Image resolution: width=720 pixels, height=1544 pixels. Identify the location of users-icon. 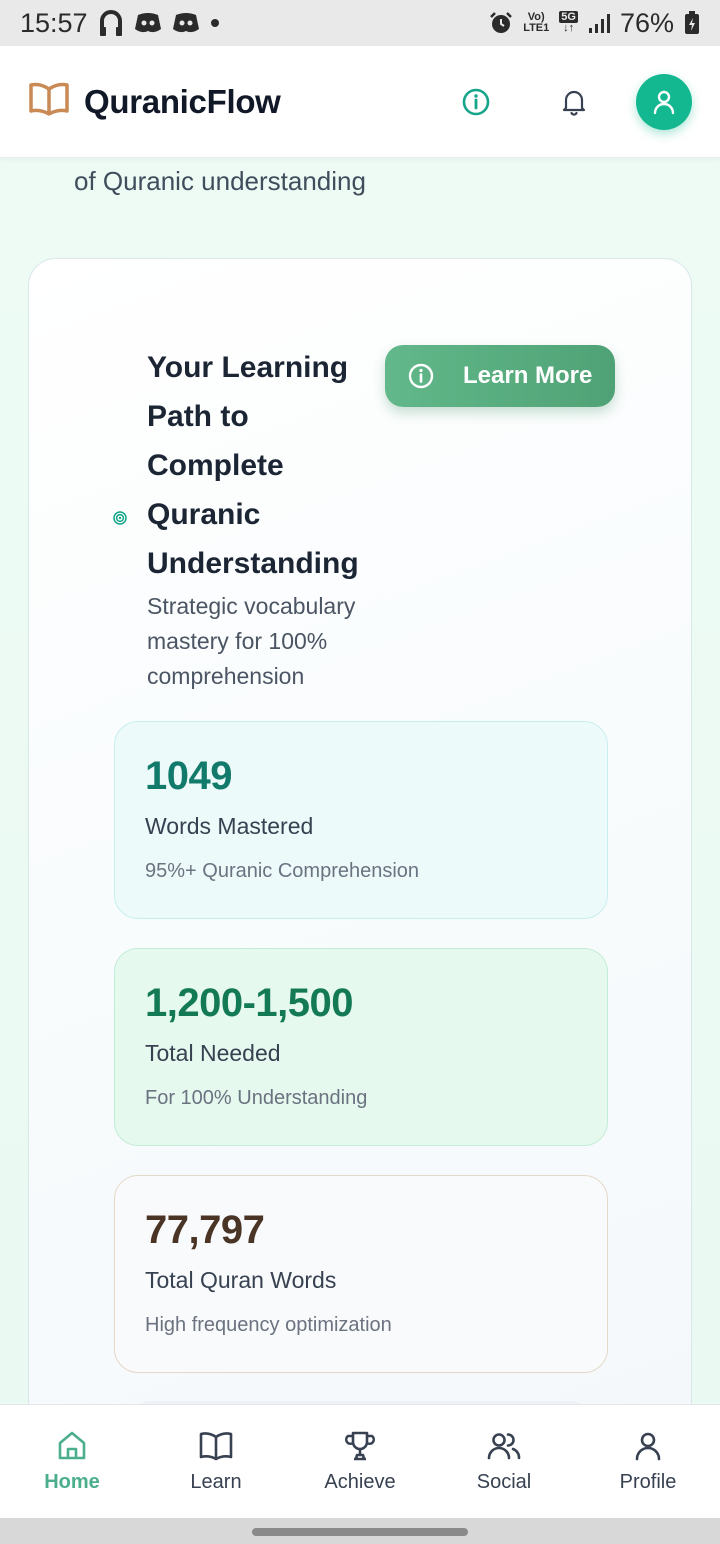
(504, 1446).